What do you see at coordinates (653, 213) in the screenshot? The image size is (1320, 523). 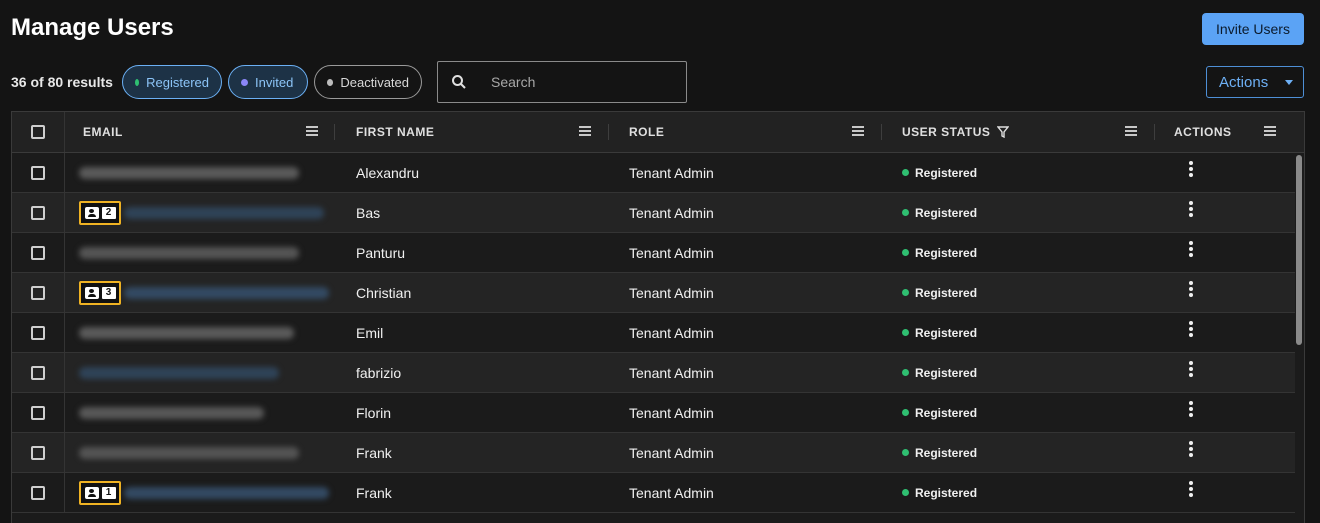 I see `table-row: 2 Bas Tenant Admin Registered` at bounding box center [653, 213].